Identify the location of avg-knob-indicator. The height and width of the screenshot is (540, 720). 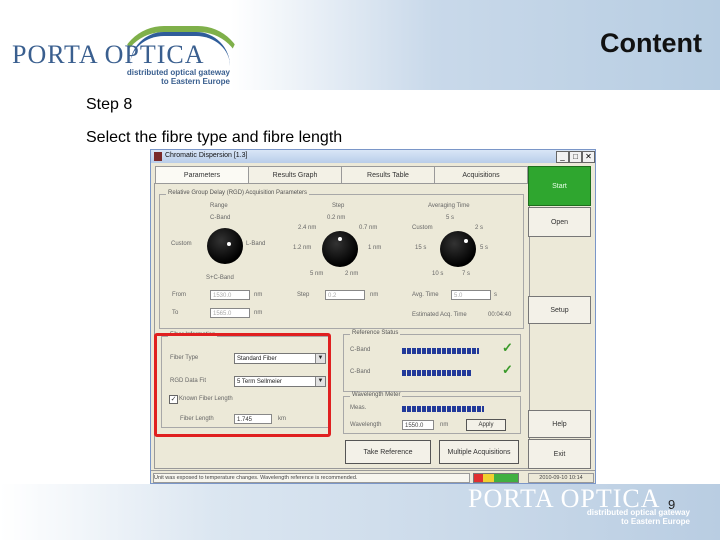
(466, 241).